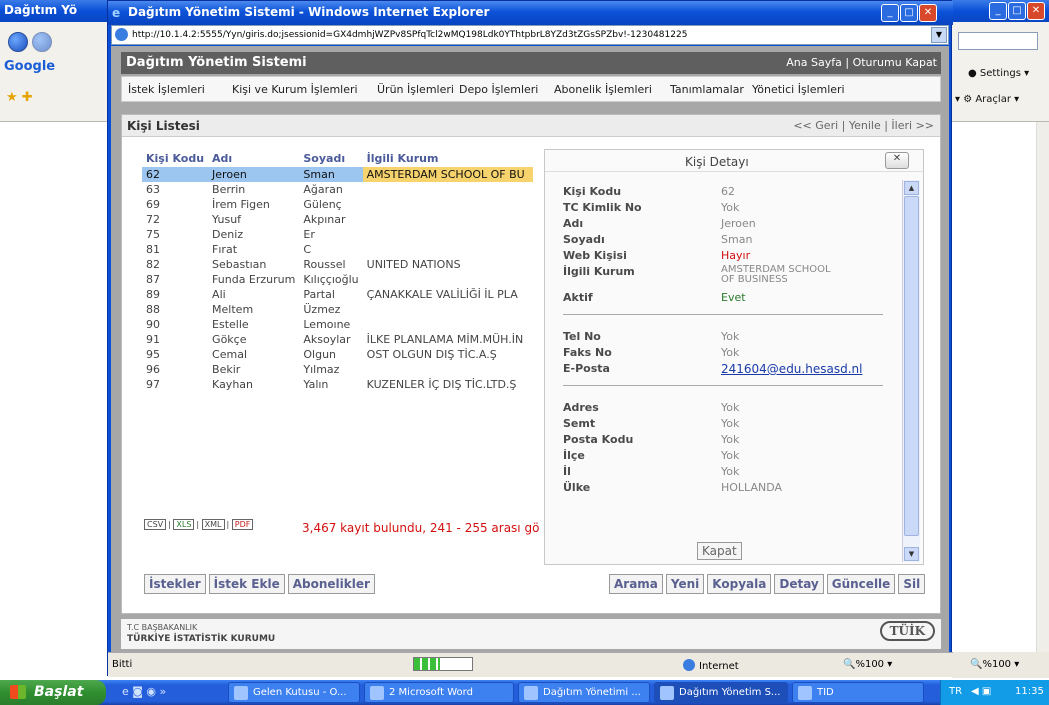  I want to click on cell-code: 81, so click(153, 249).